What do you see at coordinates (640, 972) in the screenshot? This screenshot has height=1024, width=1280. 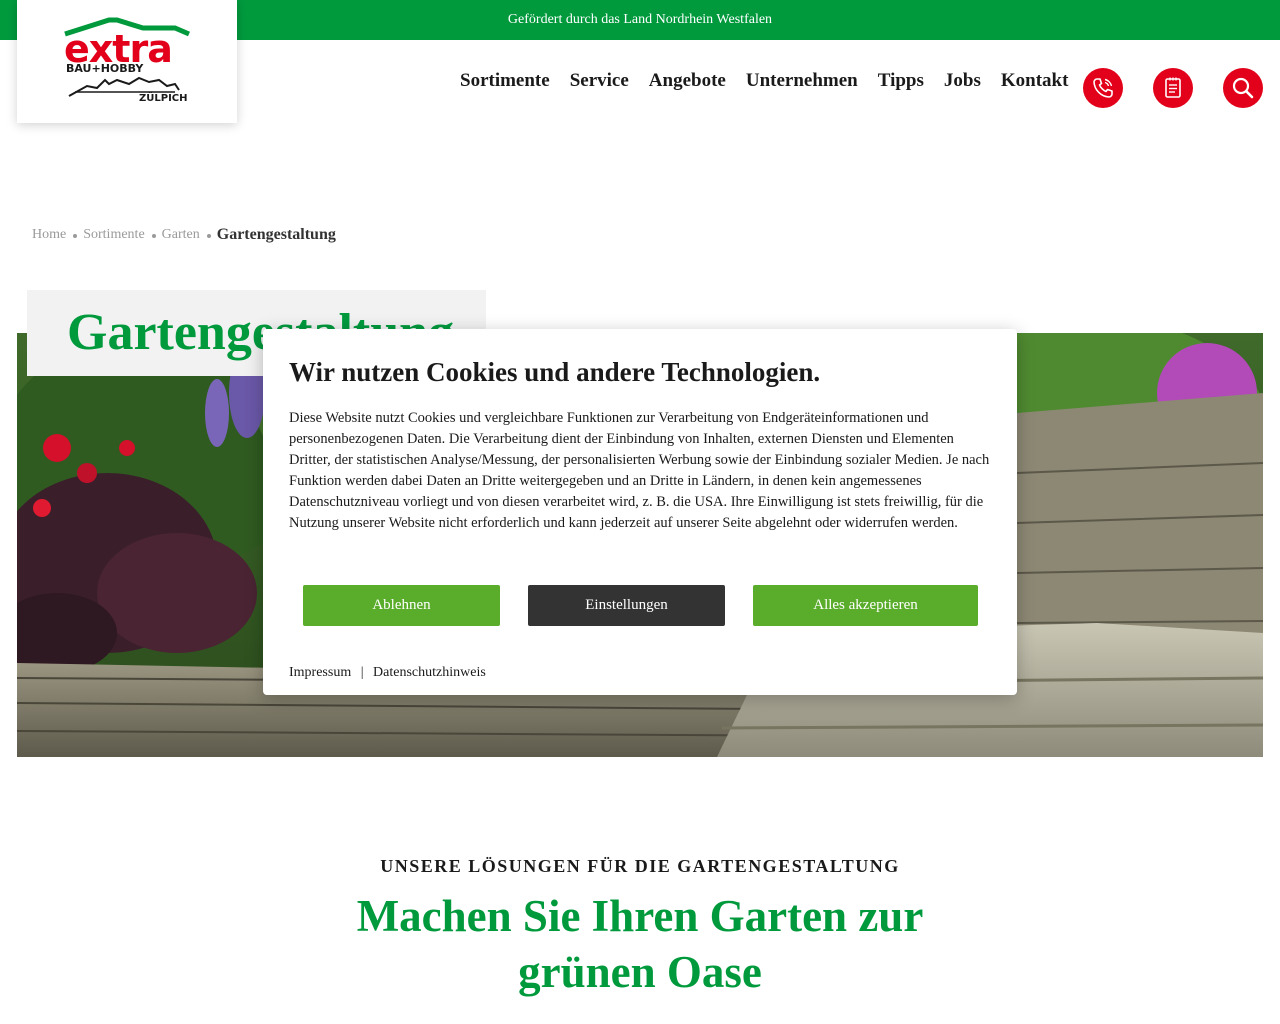 I see `section-title-line-2: grünen Oase` at bounding box center [640, 972].